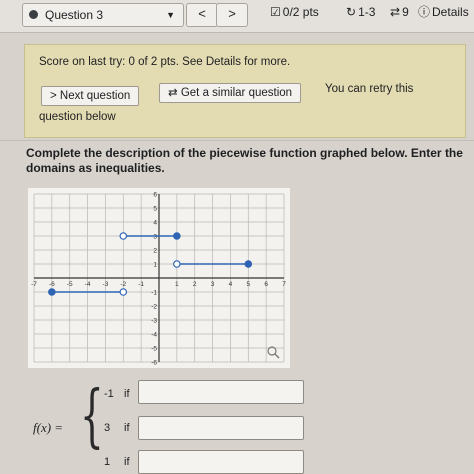 This screenshot has height=474, width=474. Describe the element at coordinates (123, 284) in the screenshot. I see `x-tick-label: -2` at that location.